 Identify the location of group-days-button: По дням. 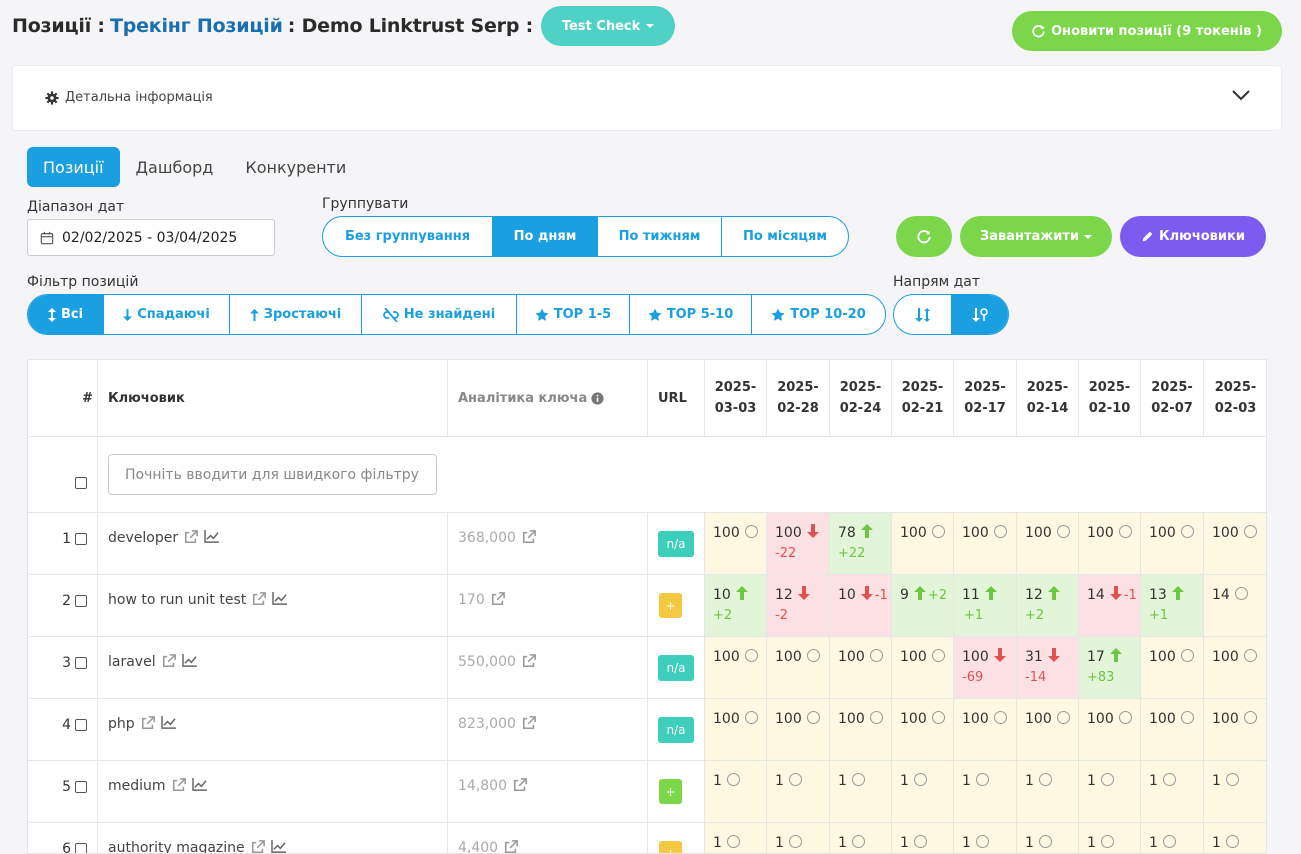
(545, 236).